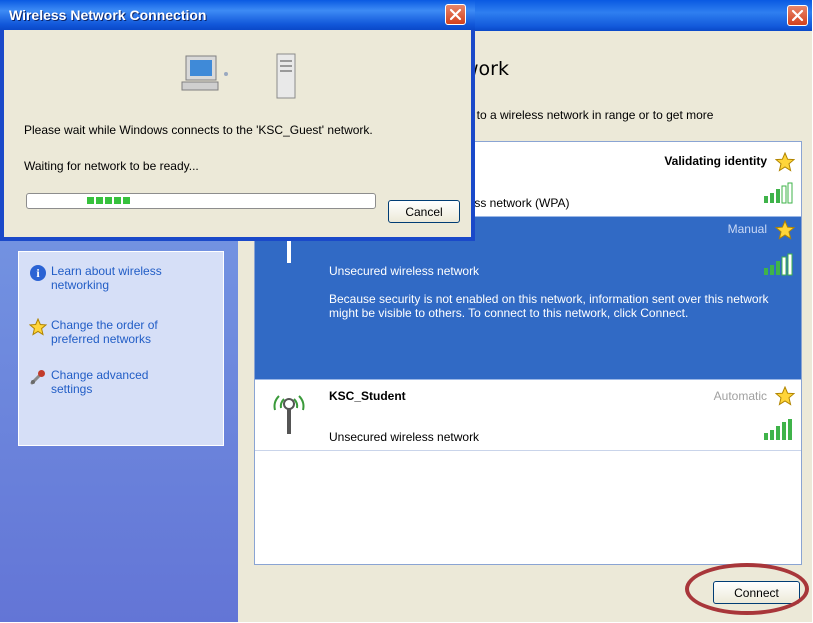  Describe the element at coordinates (40, 274) in the screenshot. I see `info-icon: i` at that location.